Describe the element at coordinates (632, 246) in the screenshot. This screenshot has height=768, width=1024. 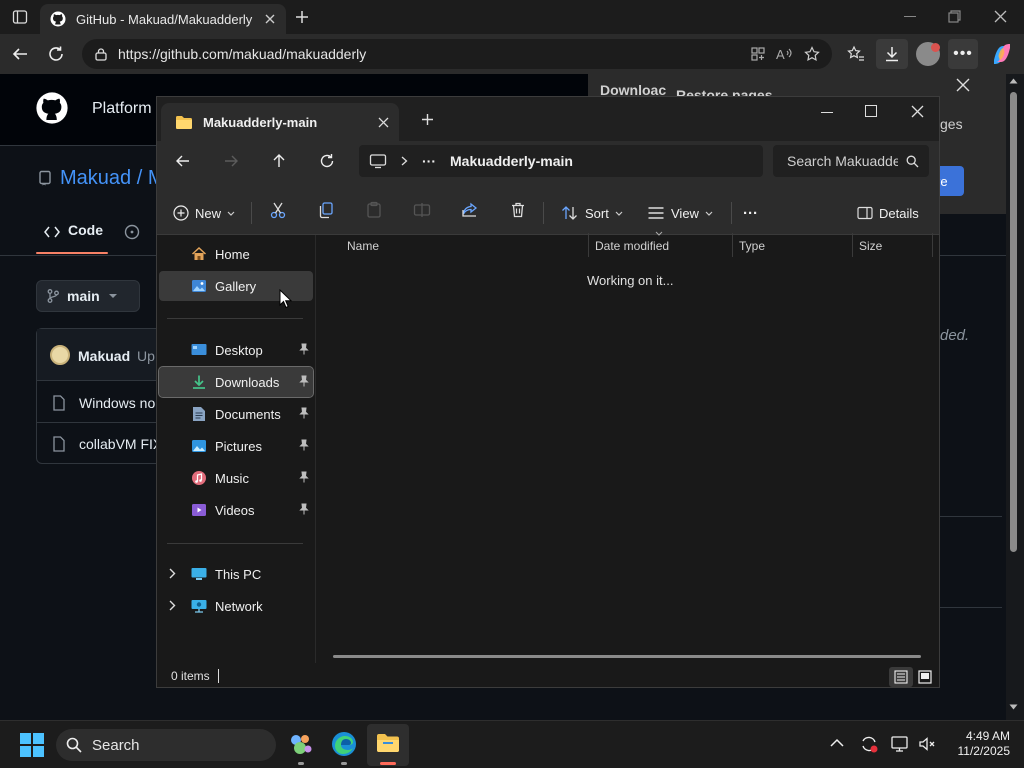
I see `column-header-date-modified: Date modified` at that location.